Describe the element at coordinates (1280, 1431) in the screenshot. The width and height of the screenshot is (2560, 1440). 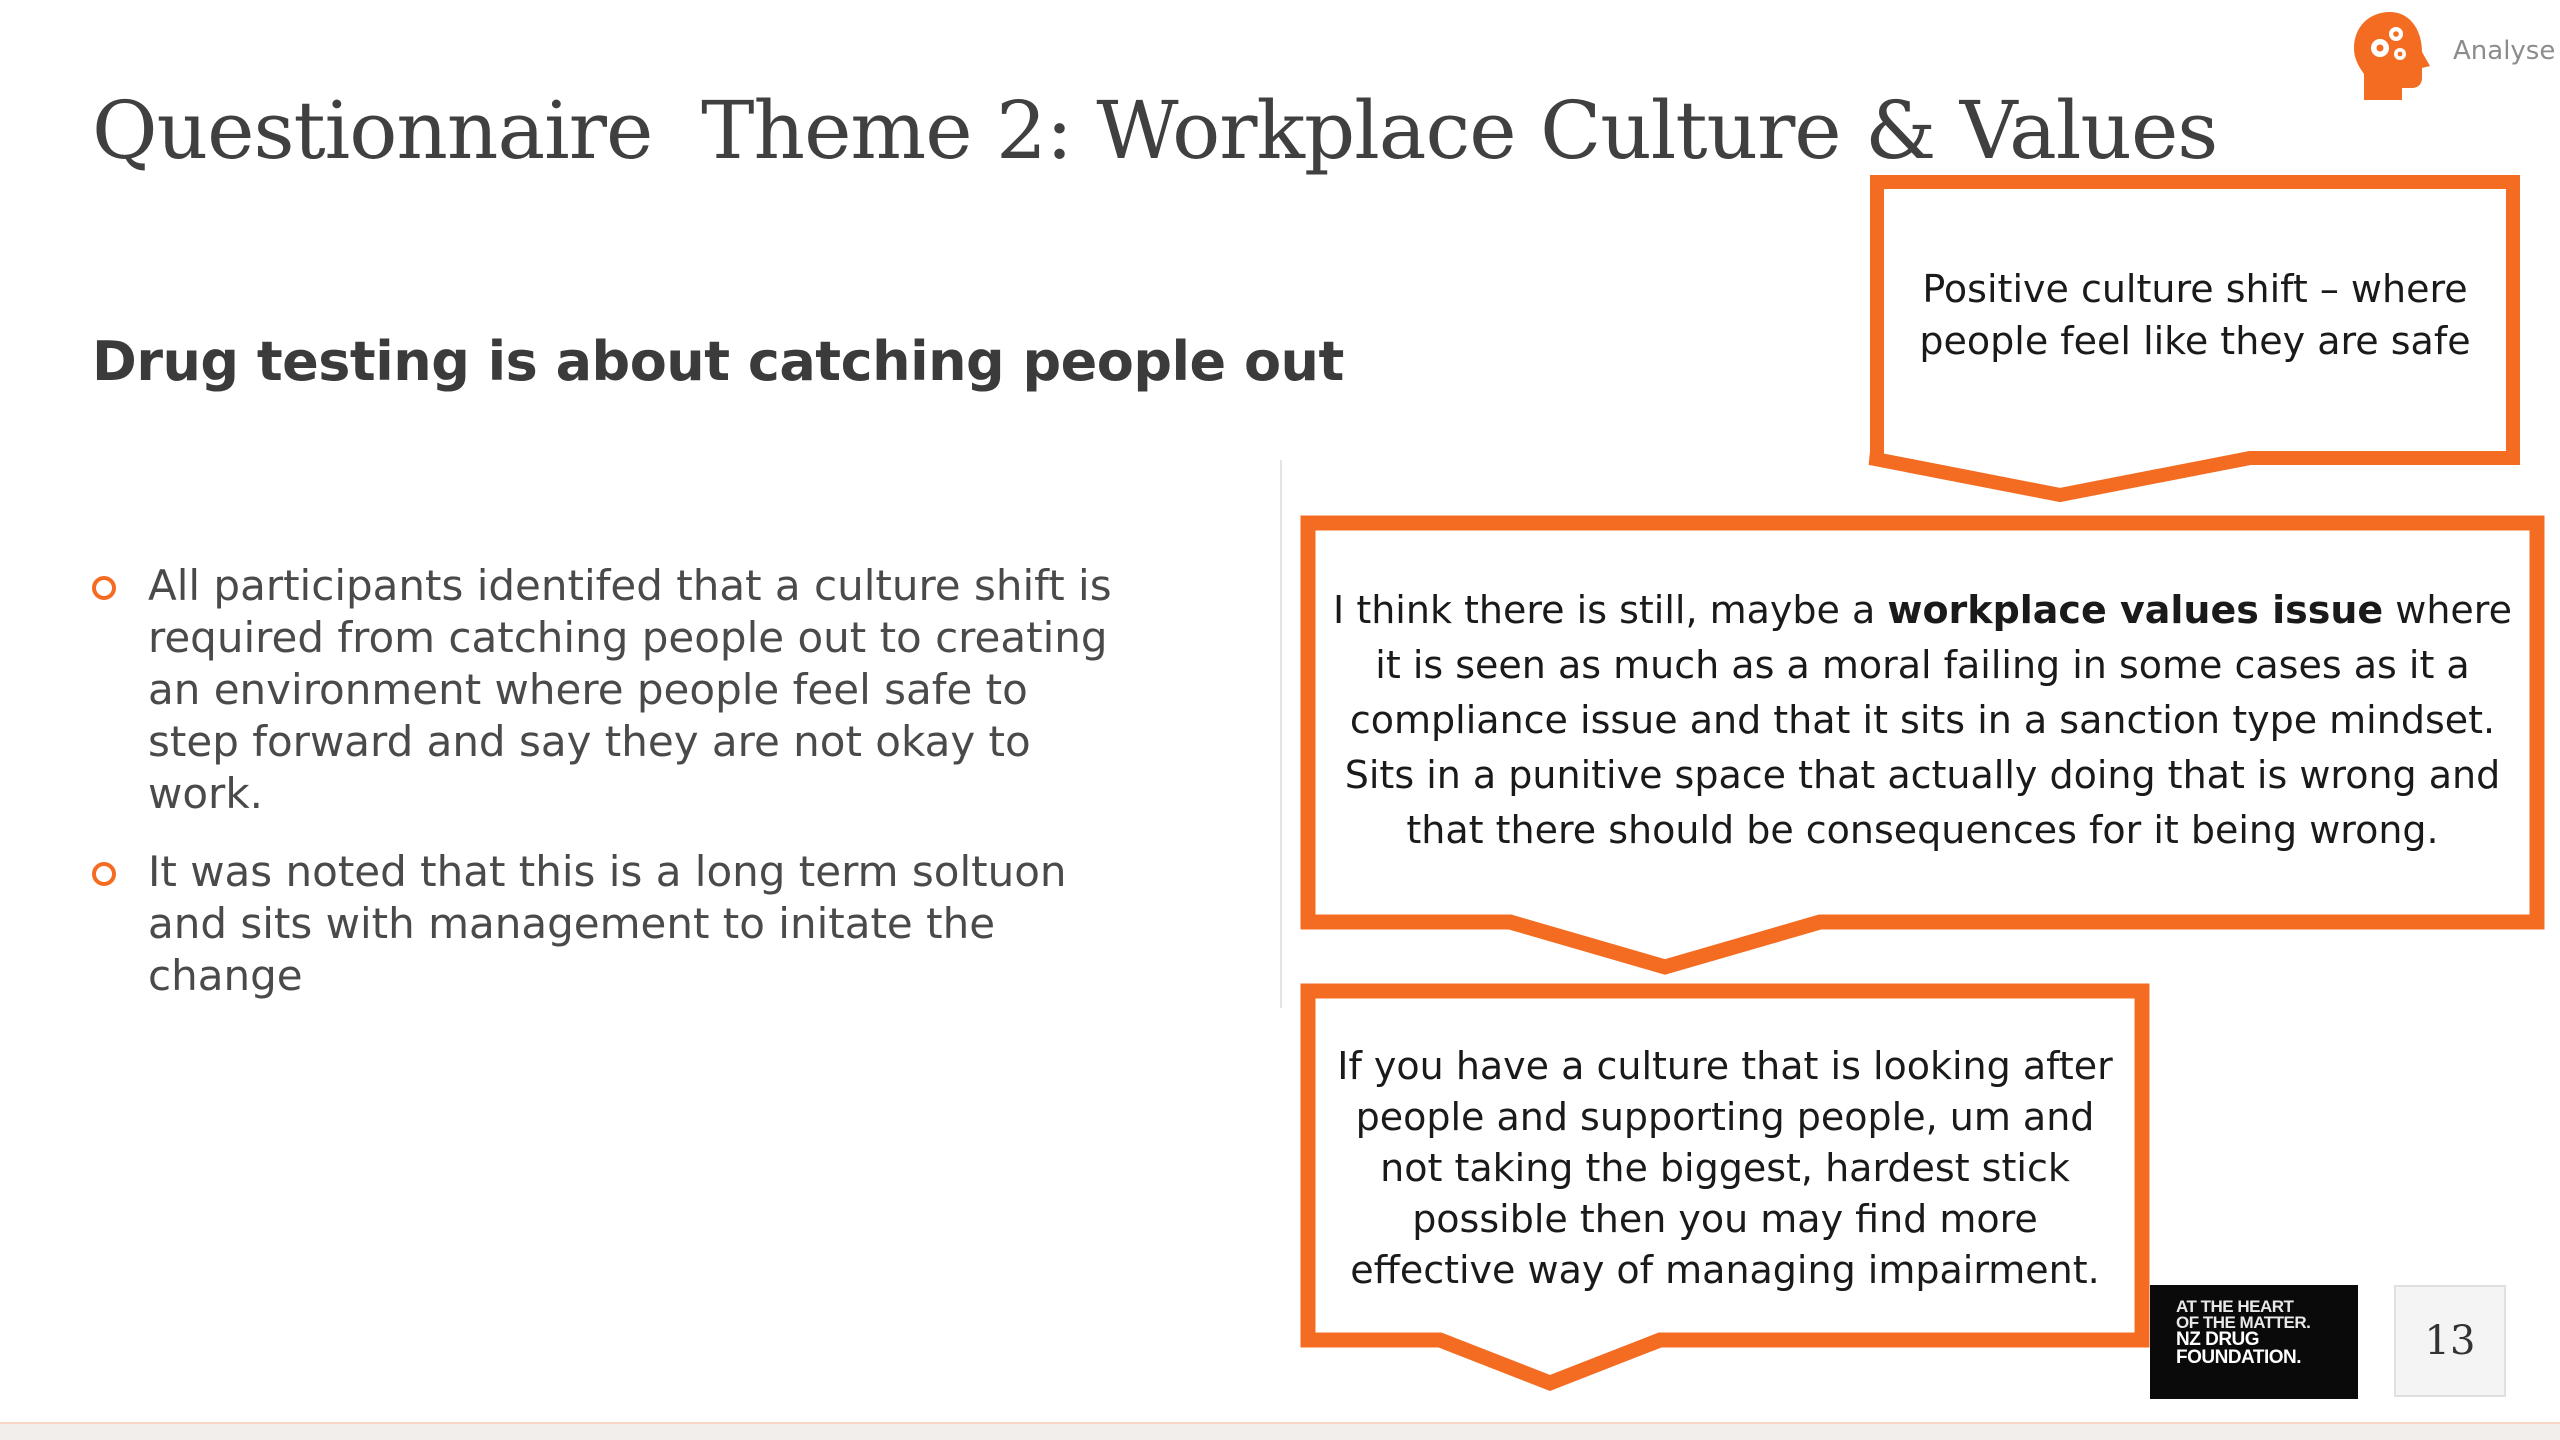
I see `bottom-strip` at that location.